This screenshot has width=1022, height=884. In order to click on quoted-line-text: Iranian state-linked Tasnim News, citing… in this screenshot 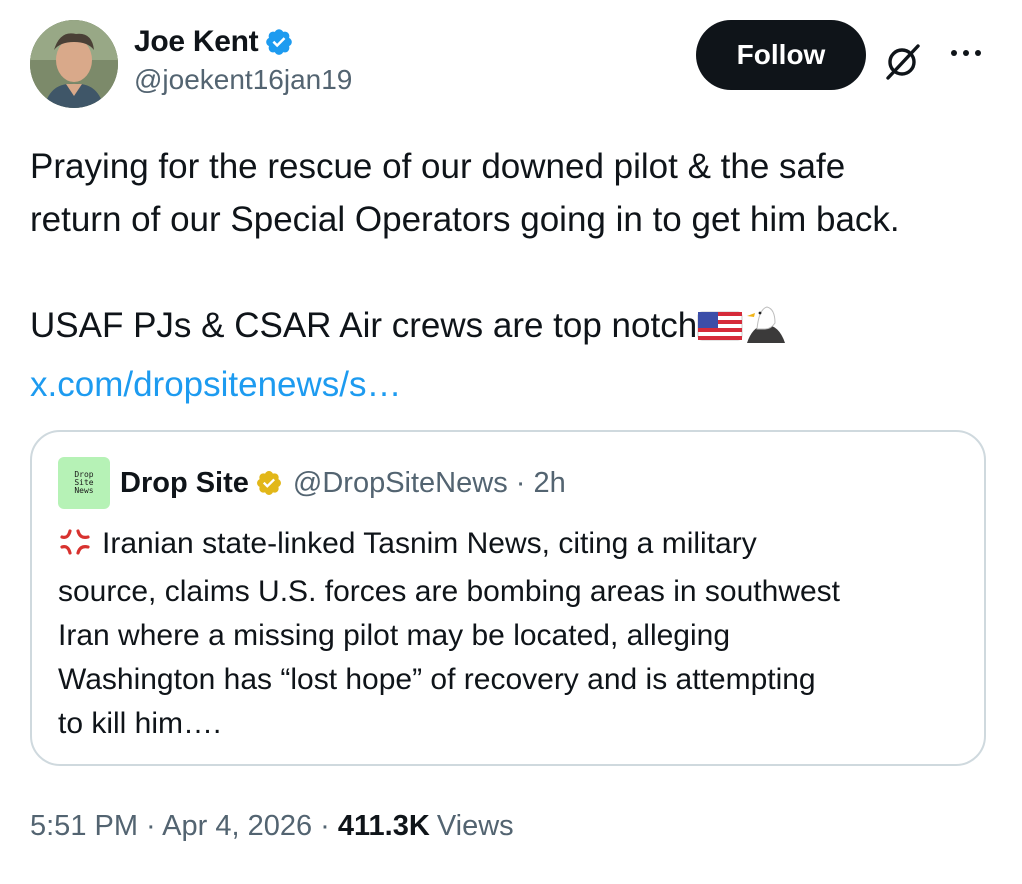, I will do `click(429, 543)`.